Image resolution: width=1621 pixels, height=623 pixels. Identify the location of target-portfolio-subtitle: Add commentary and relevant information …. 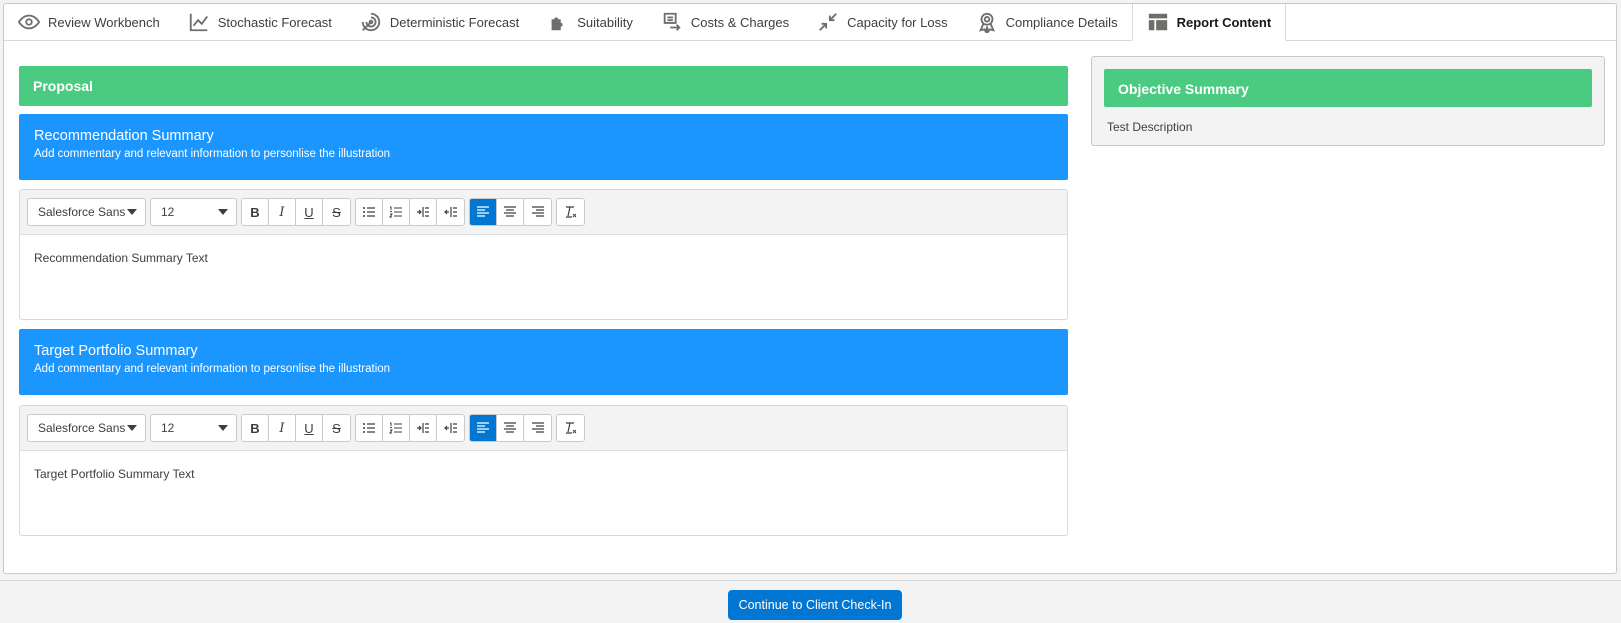
(212, 369).